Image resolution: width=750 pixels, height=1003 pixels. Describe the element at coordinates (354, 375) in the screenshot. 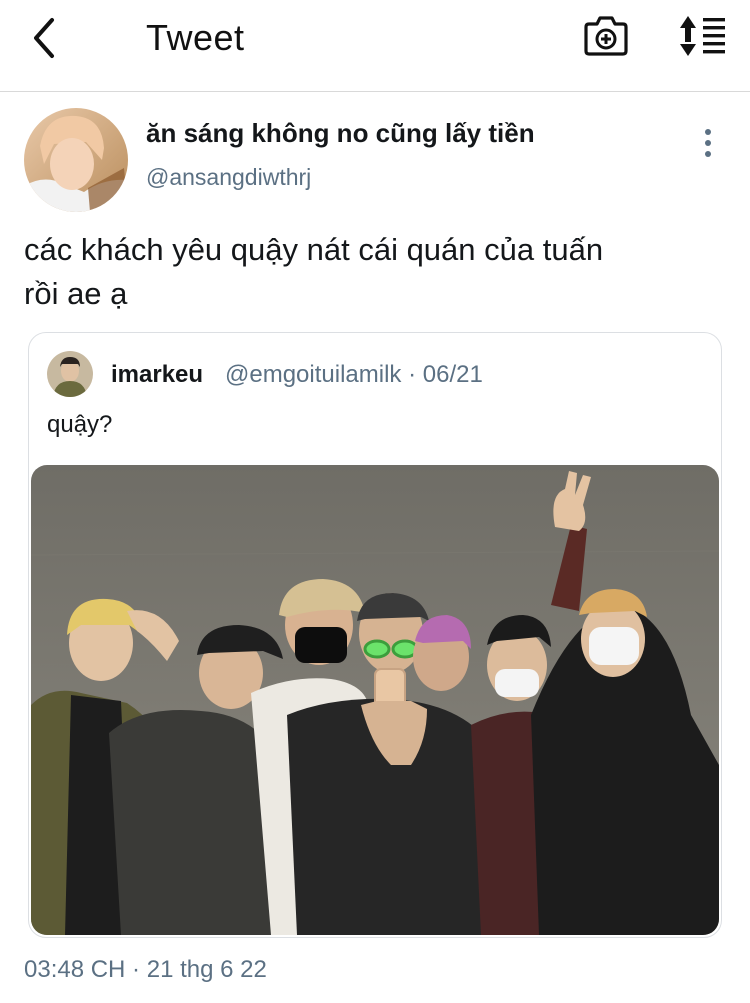

I see `quoted-author-handle: @emgoituilamilk · 06/21` at that location.